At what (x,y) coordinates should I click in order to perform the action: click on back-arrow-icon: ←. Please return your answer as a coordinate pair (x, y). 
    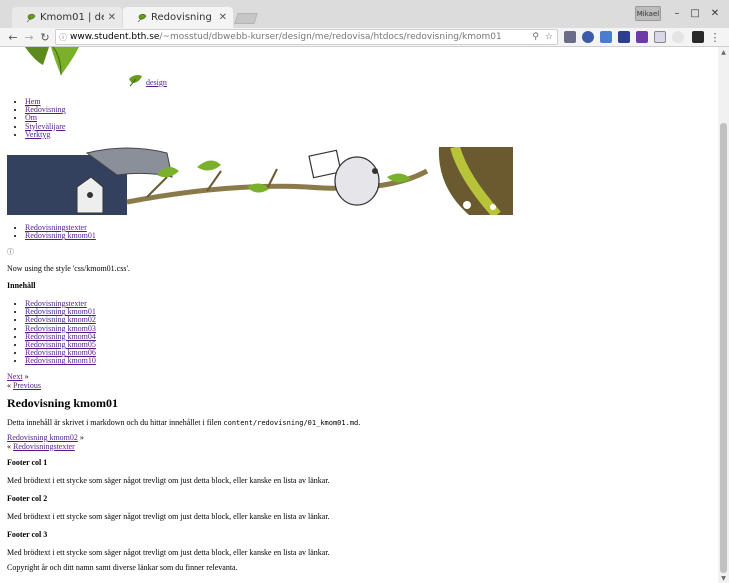
    Looking at the image, I should click on (13, 37).